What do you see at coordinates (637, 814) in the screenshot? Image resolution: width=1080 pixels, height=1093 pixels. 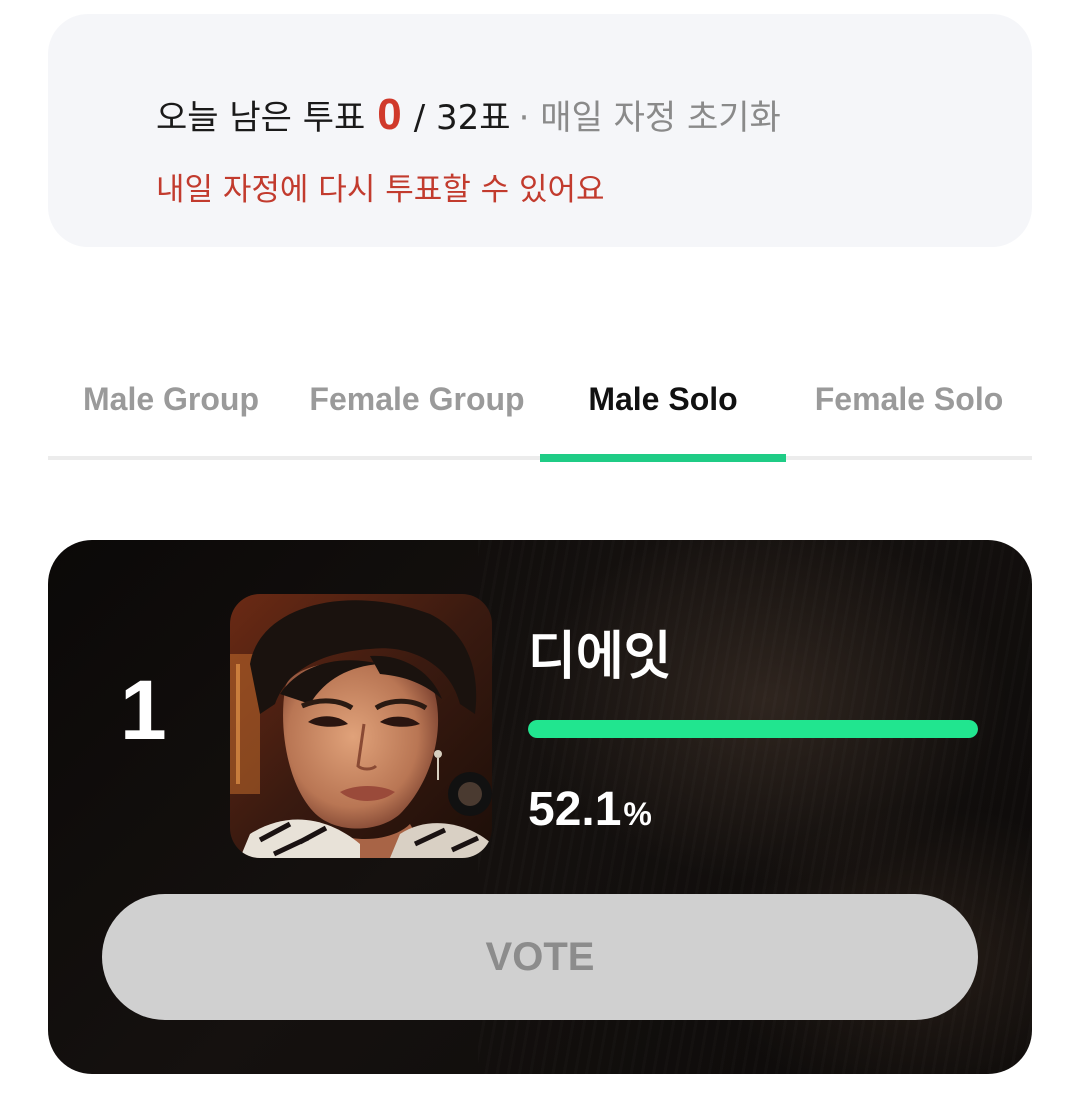 I see `vote-share-unit: %` at bounding box center [637, 814].